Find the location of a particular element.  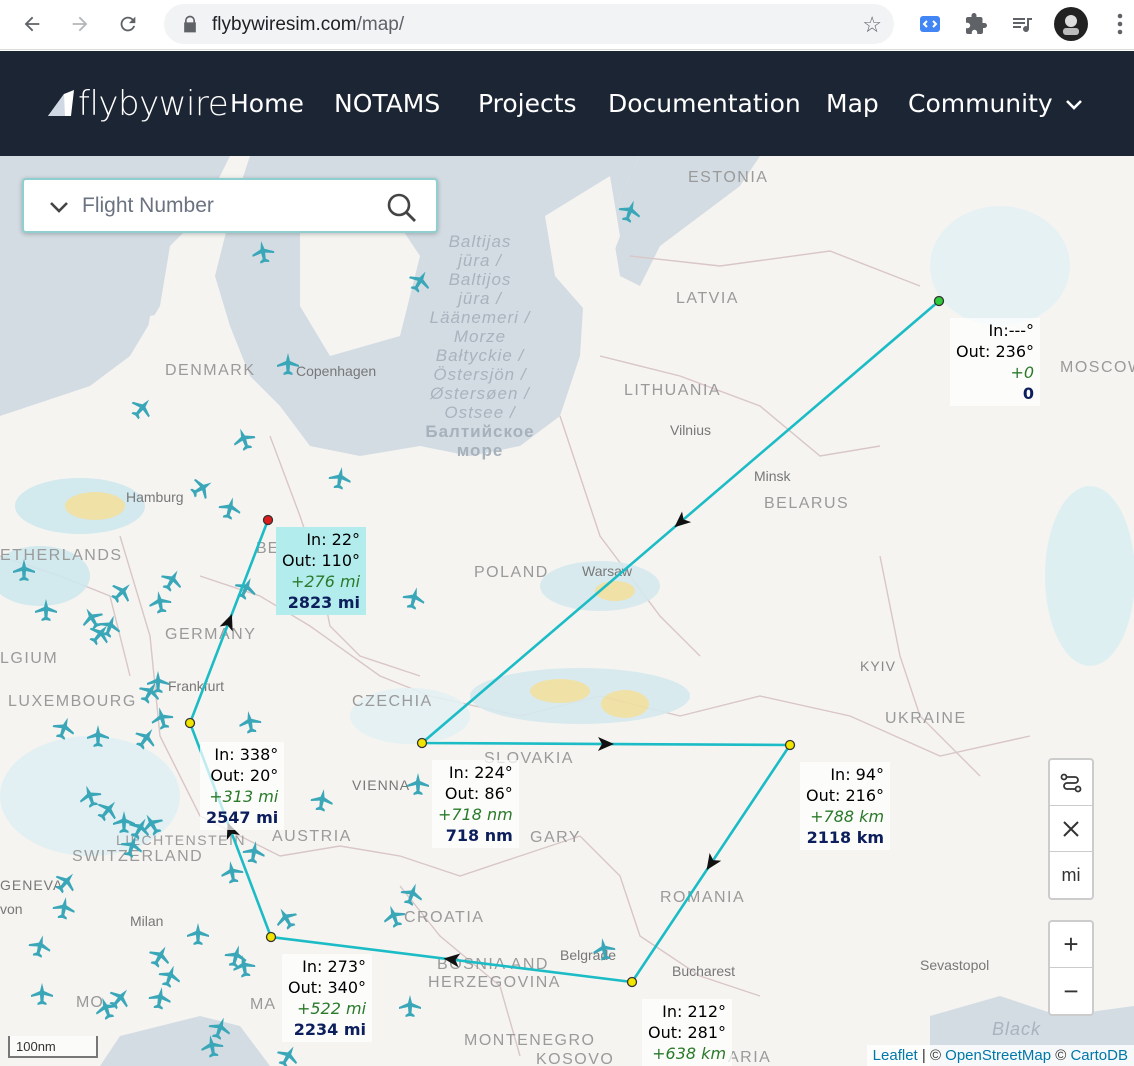

waypoint-label: In: 224° Out: 86° +718 nm 718 nm is located at coordinates (475, 804).